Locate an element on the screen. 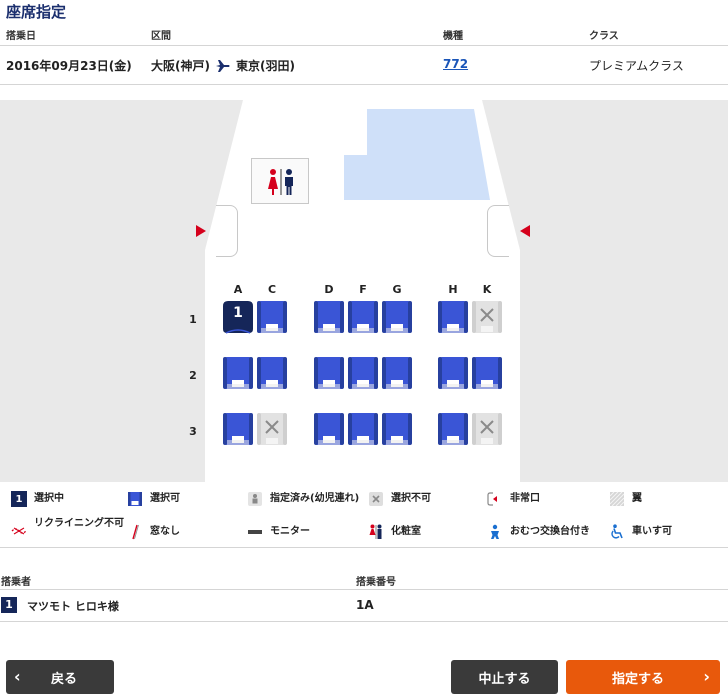  legend-monitor: モニター is located at coordinates (278, 532).